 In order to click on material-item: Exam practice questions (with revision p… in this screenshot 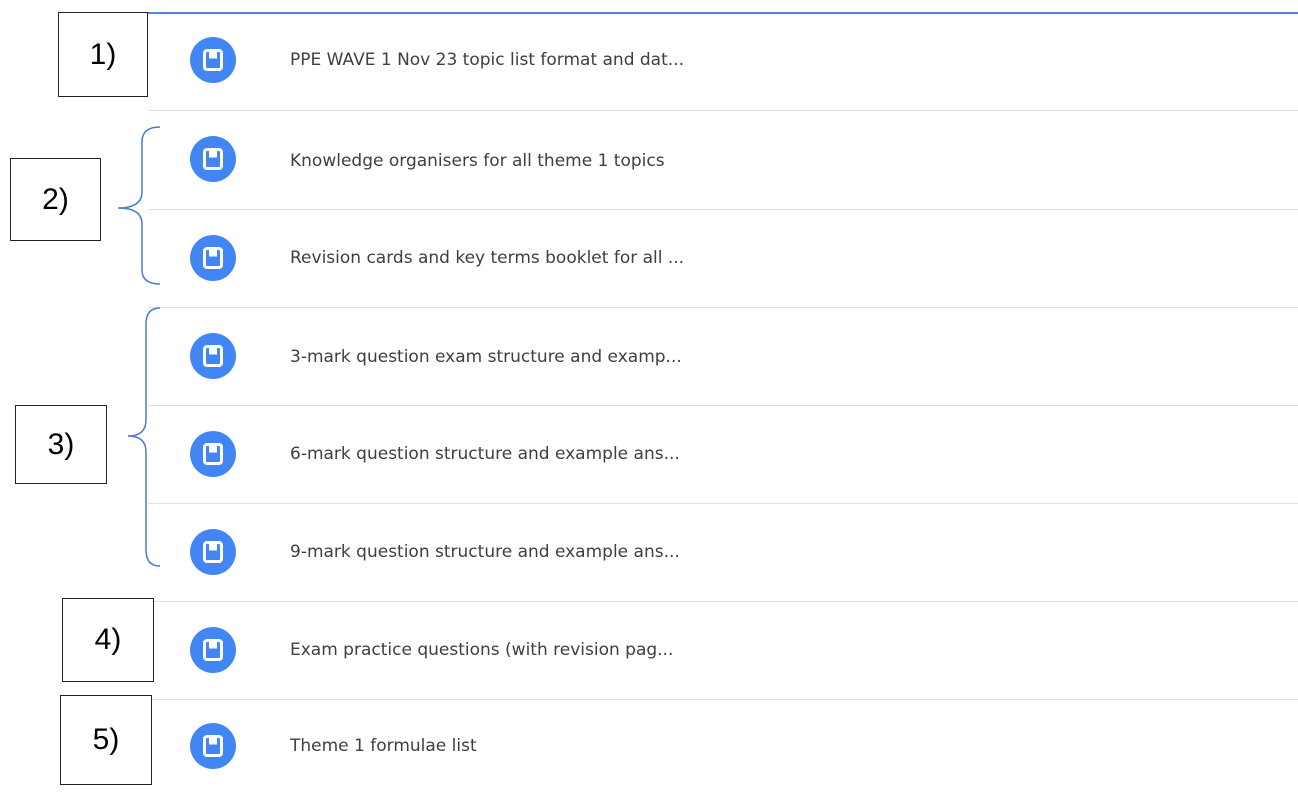, I will do `click(723, 651)`.